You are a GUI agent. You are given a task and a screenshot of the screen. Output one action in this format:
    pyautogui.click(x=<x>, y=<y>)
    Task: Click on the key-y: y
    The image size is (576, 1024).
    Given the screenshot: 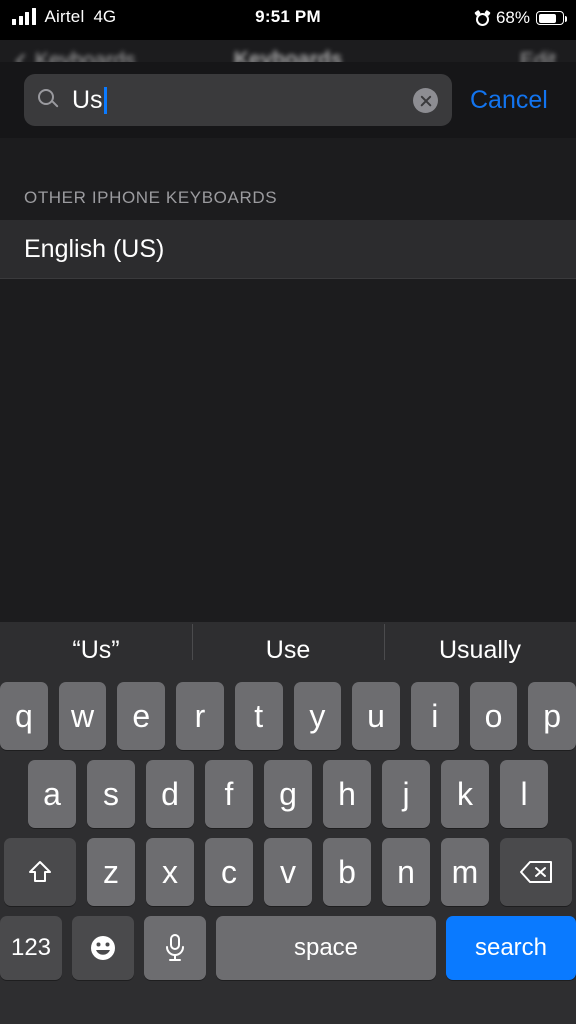 What is the action you would take?
    pyautogui.click(x=317, y=716)
    